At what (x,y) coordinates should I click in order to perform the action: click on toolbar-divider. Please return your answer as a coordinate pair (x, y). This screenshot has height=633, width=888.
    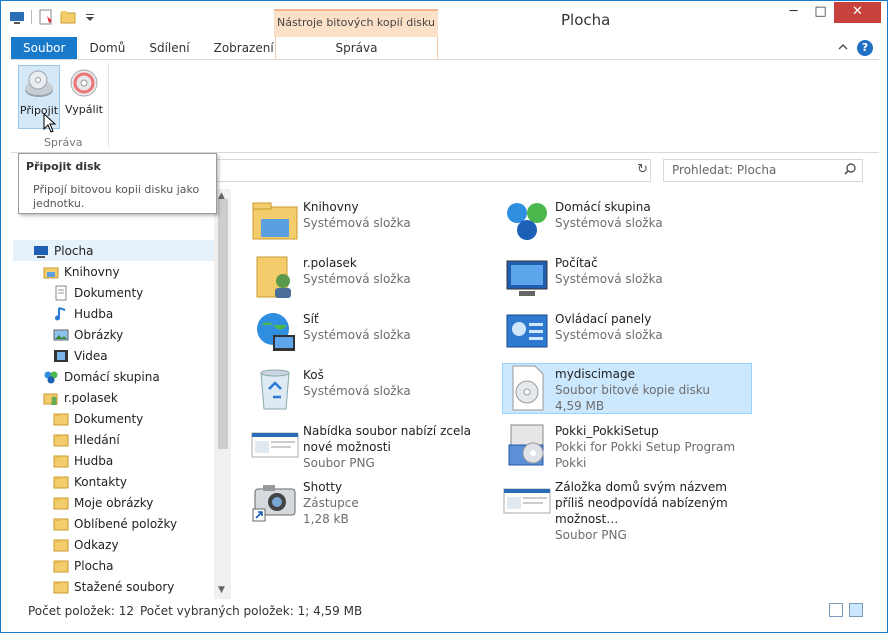
    Looking at the image, I should click on (31, 17).